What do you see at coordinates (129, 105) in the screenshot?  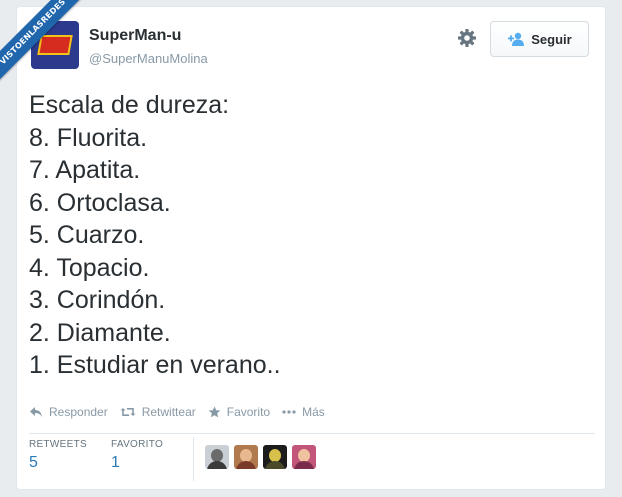 I see `tweet-line: Escala de dureza:` at bounding box center [129, 105].